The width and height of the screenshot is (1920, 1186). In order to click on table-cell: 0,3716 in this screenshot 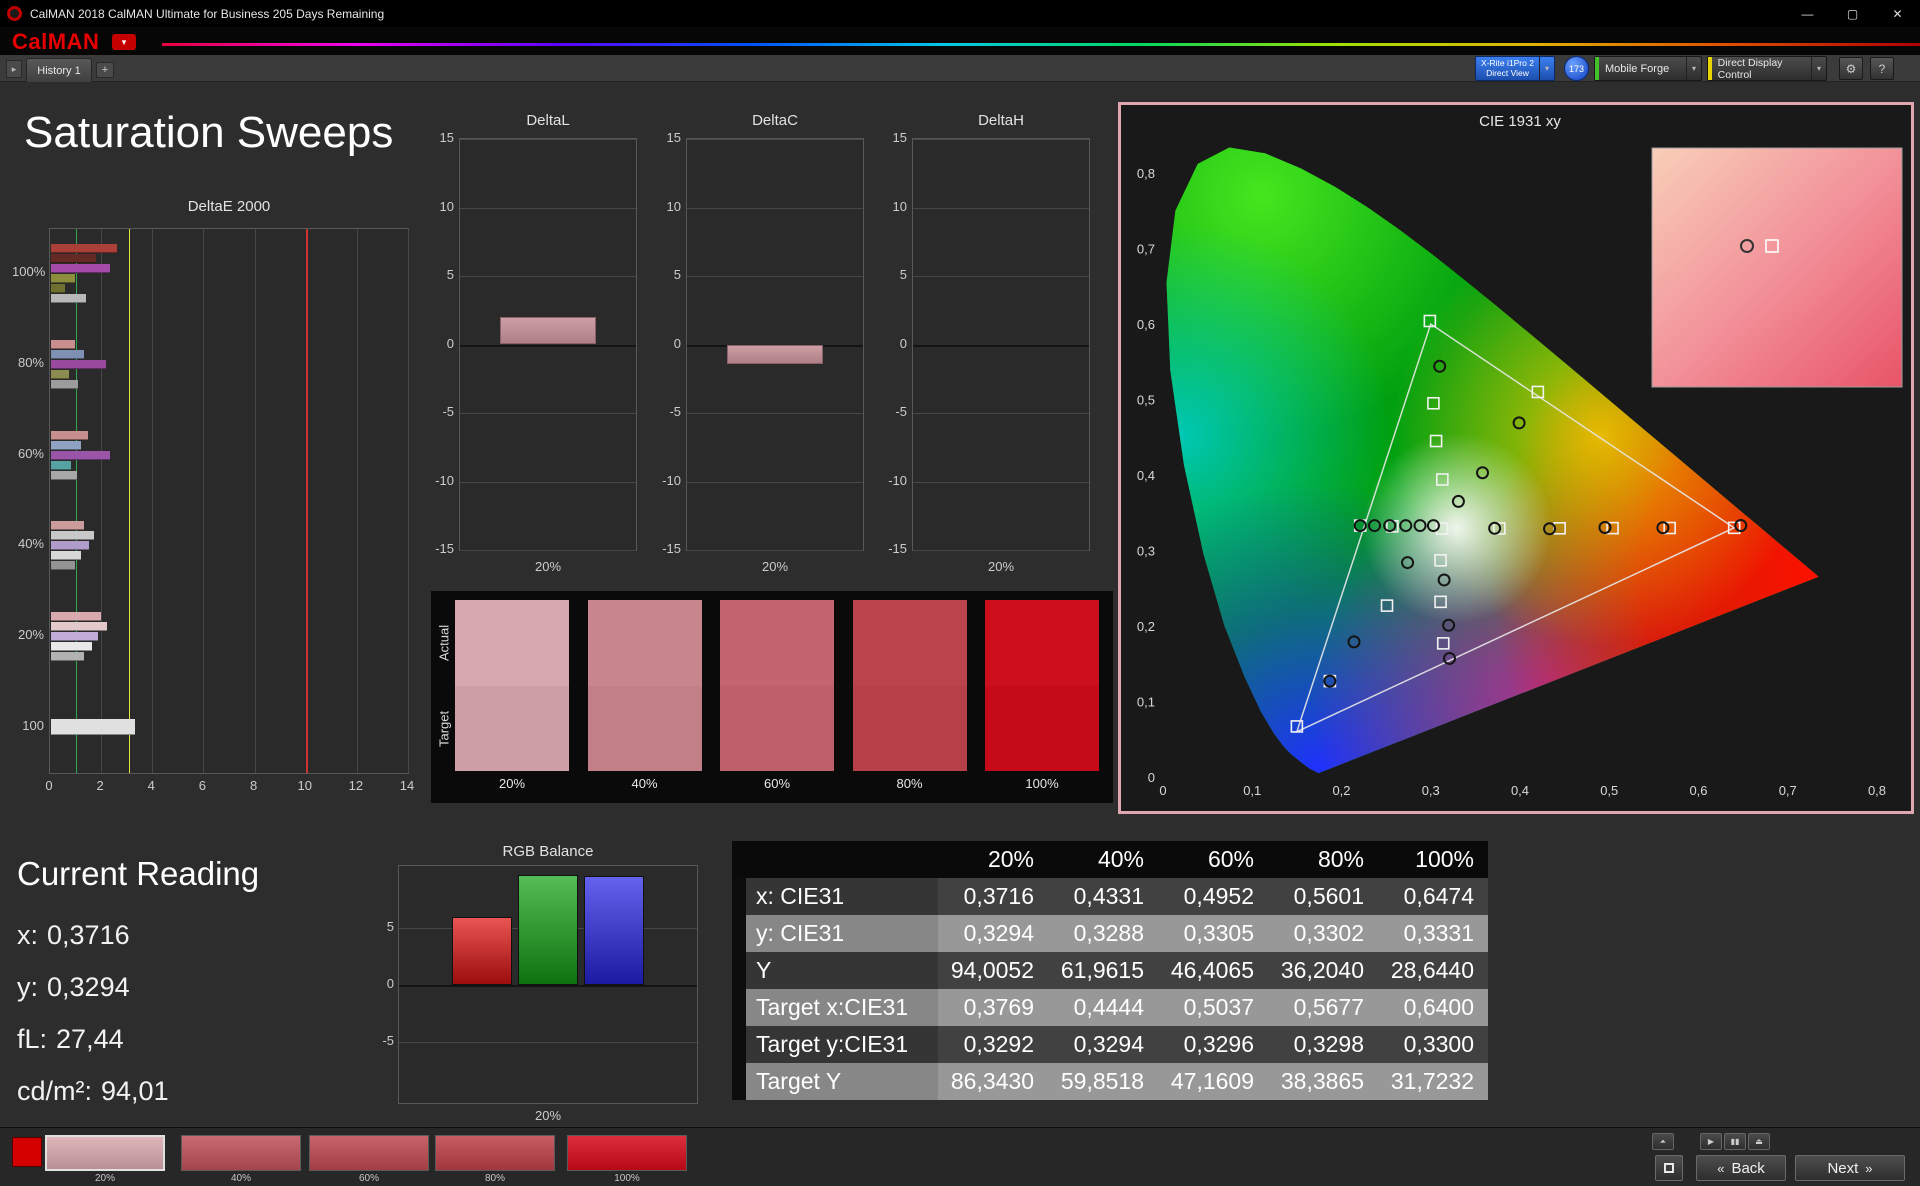, I will do `click(993, 896)`.